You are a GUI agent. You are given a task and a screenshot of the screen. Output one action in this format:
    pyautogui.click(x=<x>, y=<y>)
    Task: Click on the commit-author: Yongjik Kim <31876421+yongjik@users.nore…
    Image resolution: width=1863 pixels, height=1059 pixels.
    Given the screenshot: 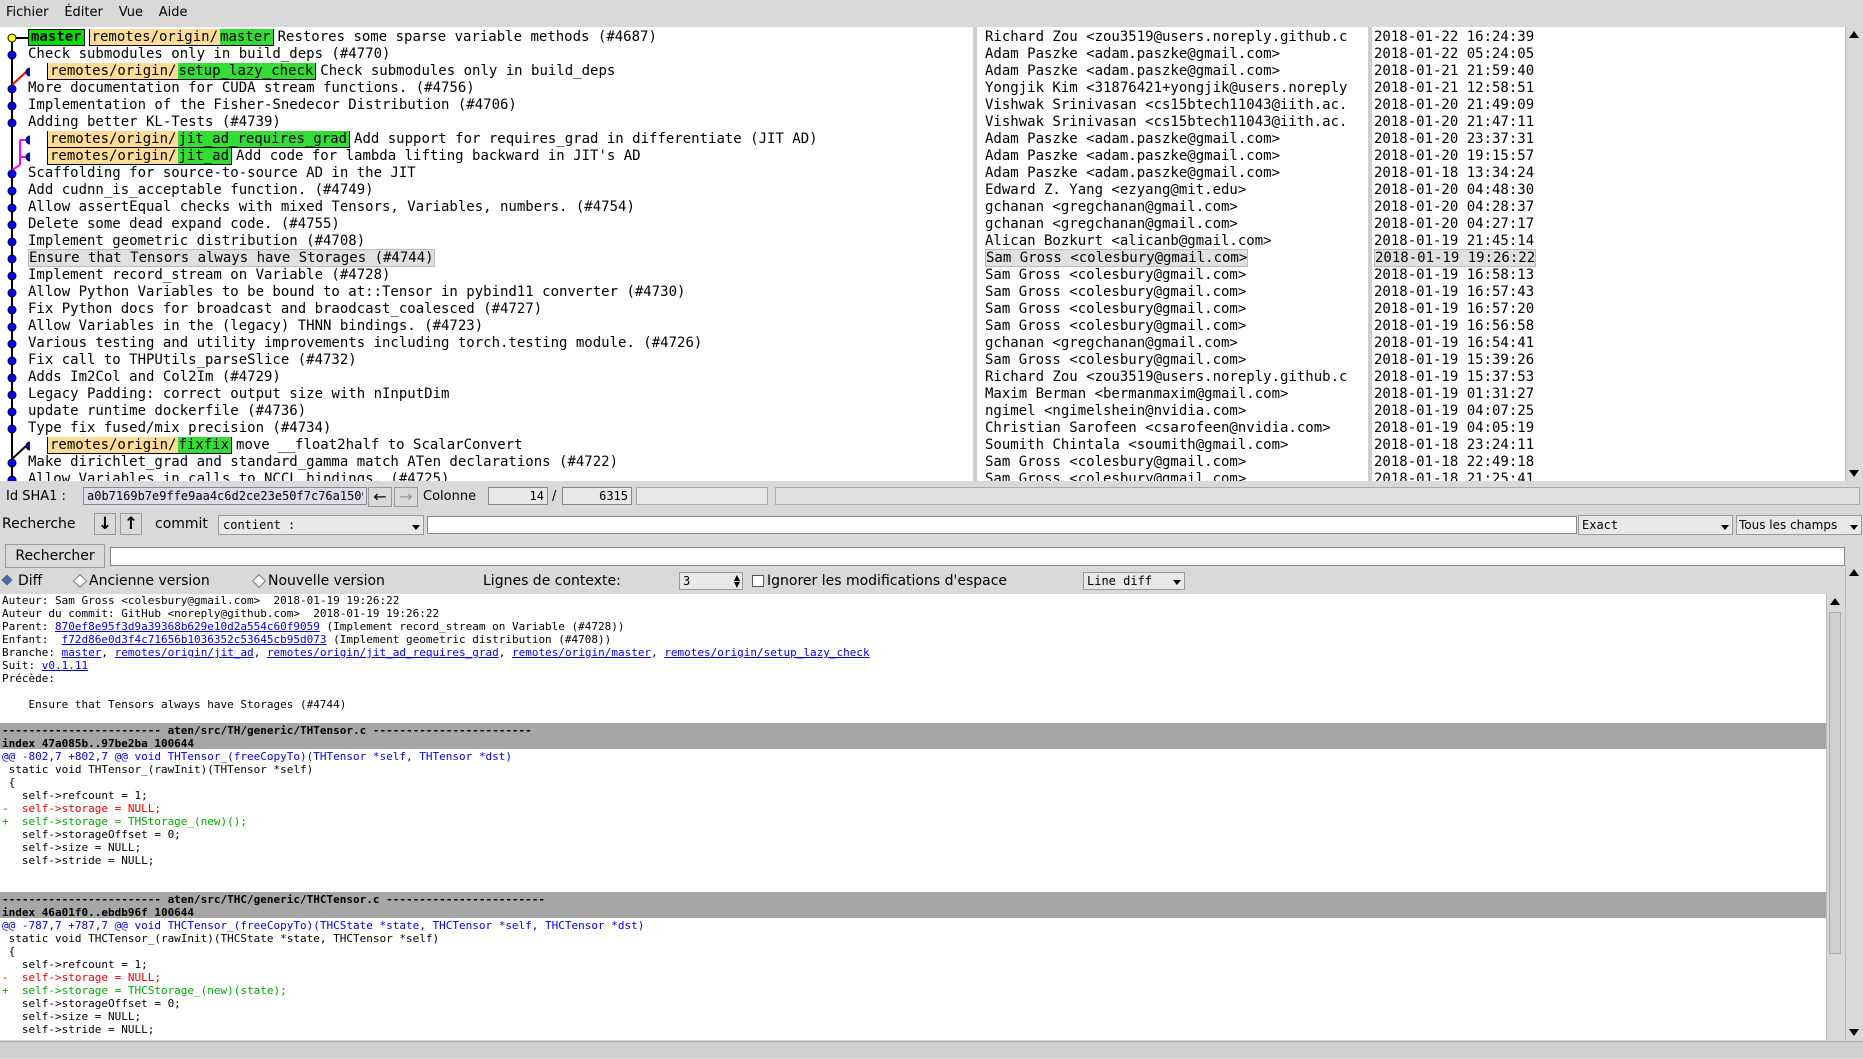 What is the action you would take?
    pyautogui.click(x=1166, y=88)
    